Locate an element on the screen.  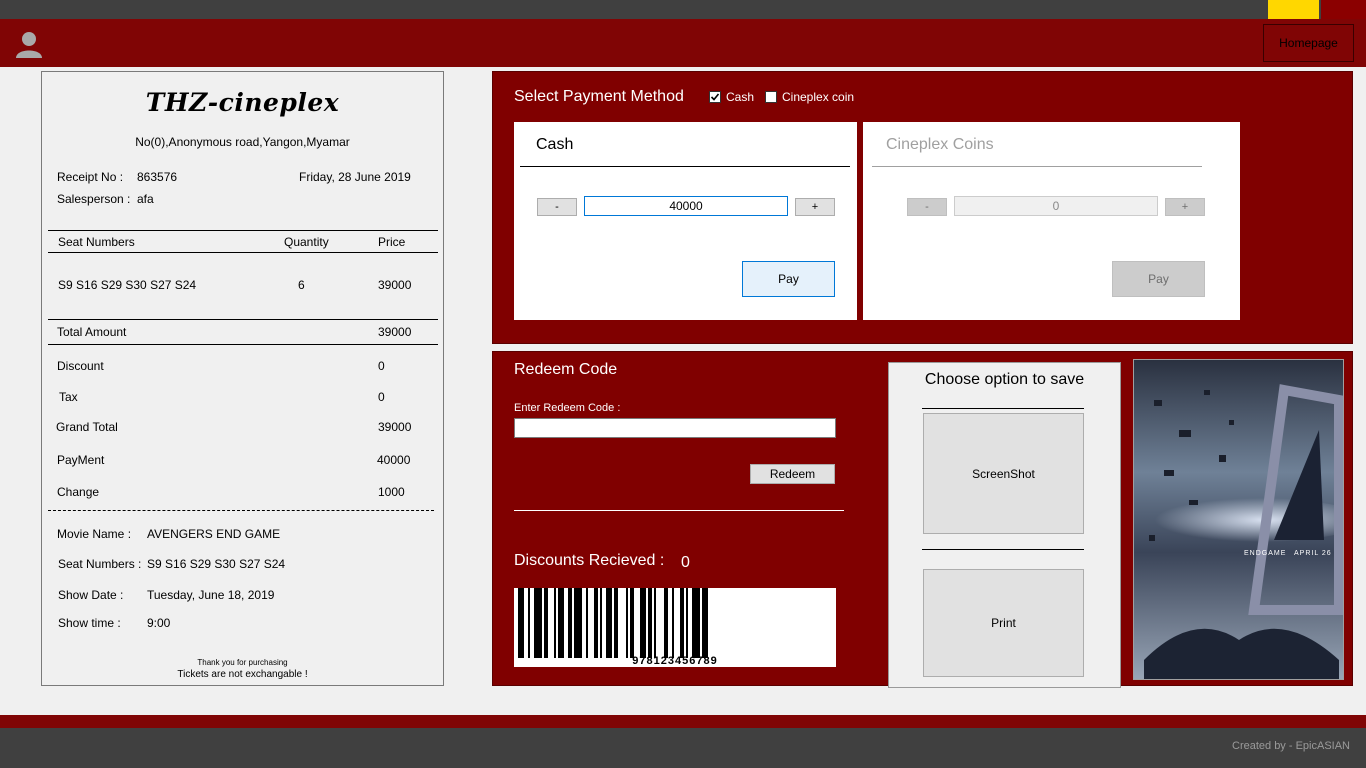
cash-option-label: Cash is located at coordinates (740, 97).